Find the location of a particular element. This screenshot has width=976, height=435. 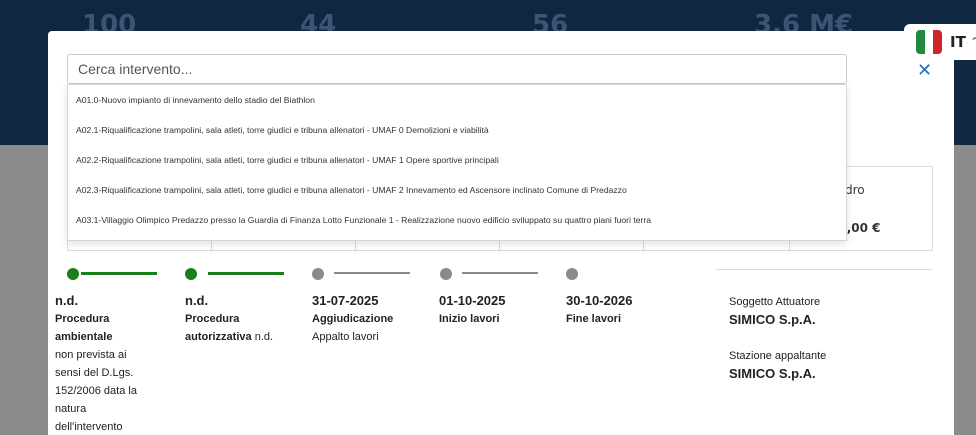

detail-label: Soggetto Attuatore is located at coordinates (775, 302).